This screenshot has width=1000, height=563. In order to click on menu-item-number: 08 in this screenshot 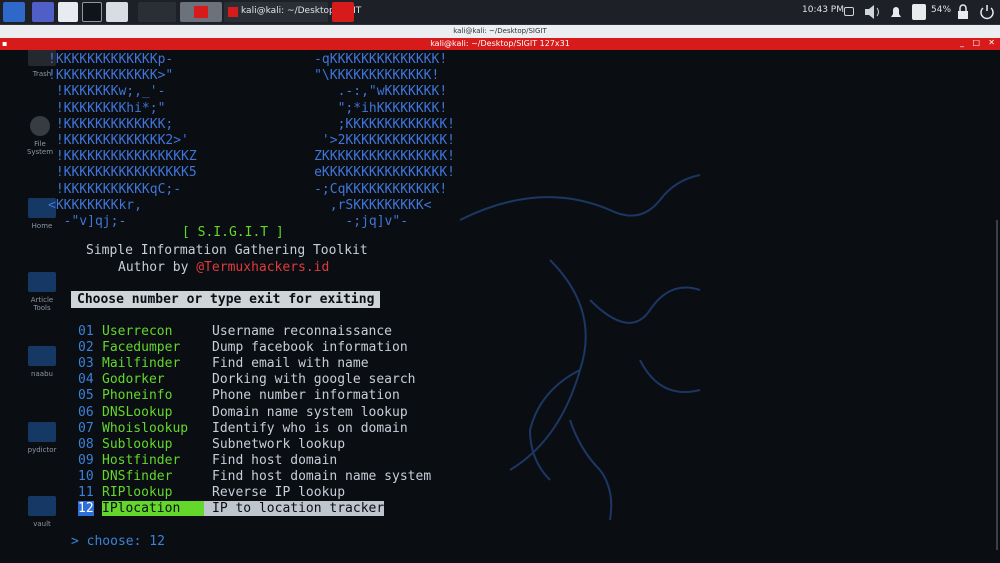, I will do `click(86, 444)`.